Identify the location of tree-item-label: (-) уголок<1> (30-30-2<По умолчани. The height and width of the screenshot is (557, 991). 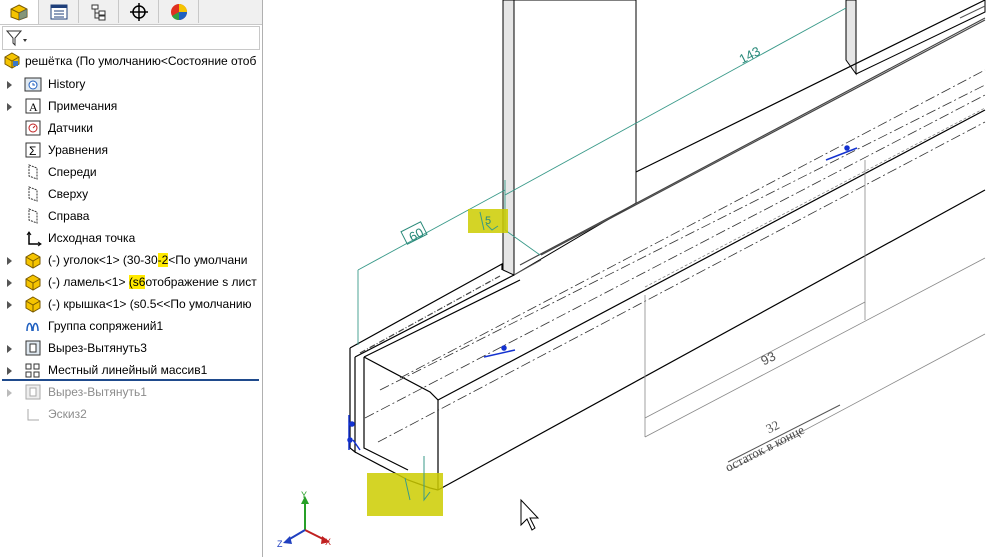
(147, 260).